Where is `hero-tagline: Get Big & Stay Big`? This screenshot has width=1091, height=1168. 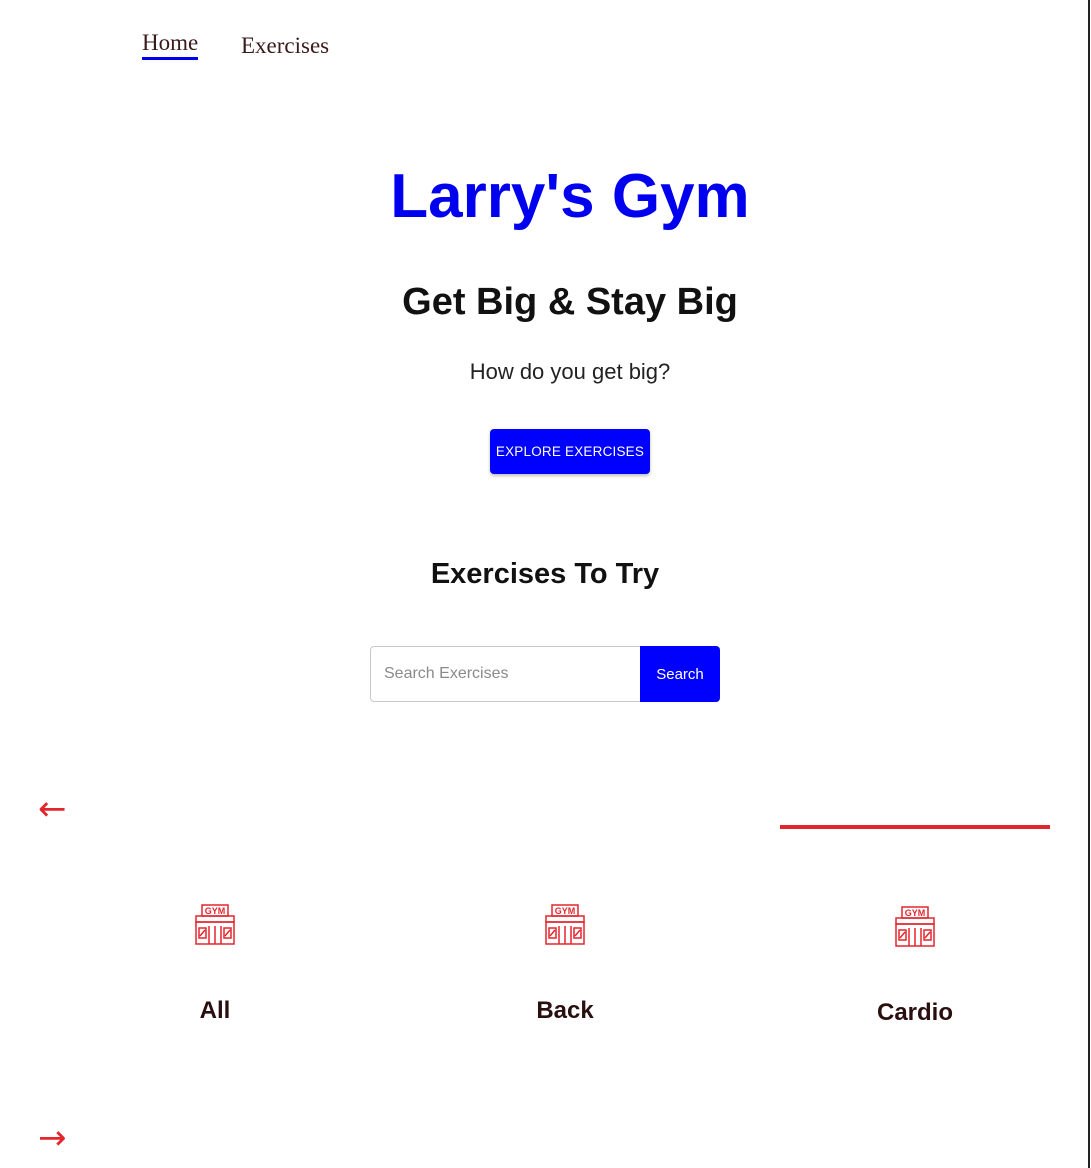 hero-tagline: Get Big & Stay Big is located at coordinates (570, 302).